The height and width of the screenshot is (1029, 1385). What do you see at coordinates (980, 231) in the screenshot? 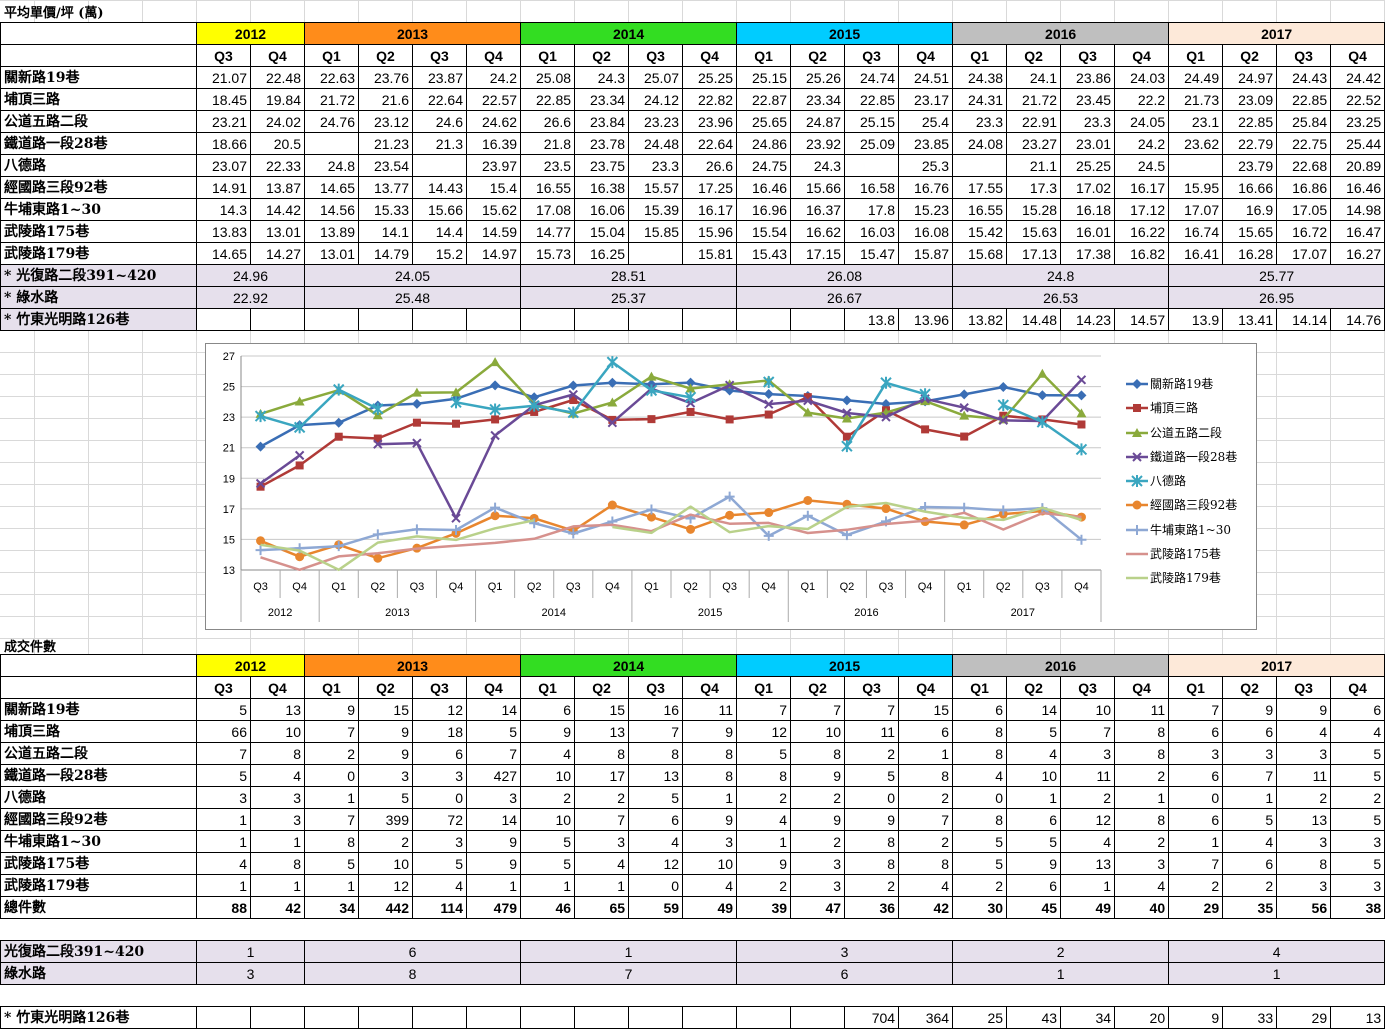
I see `value-cell: 15.42` at bounding box center [980, 231].